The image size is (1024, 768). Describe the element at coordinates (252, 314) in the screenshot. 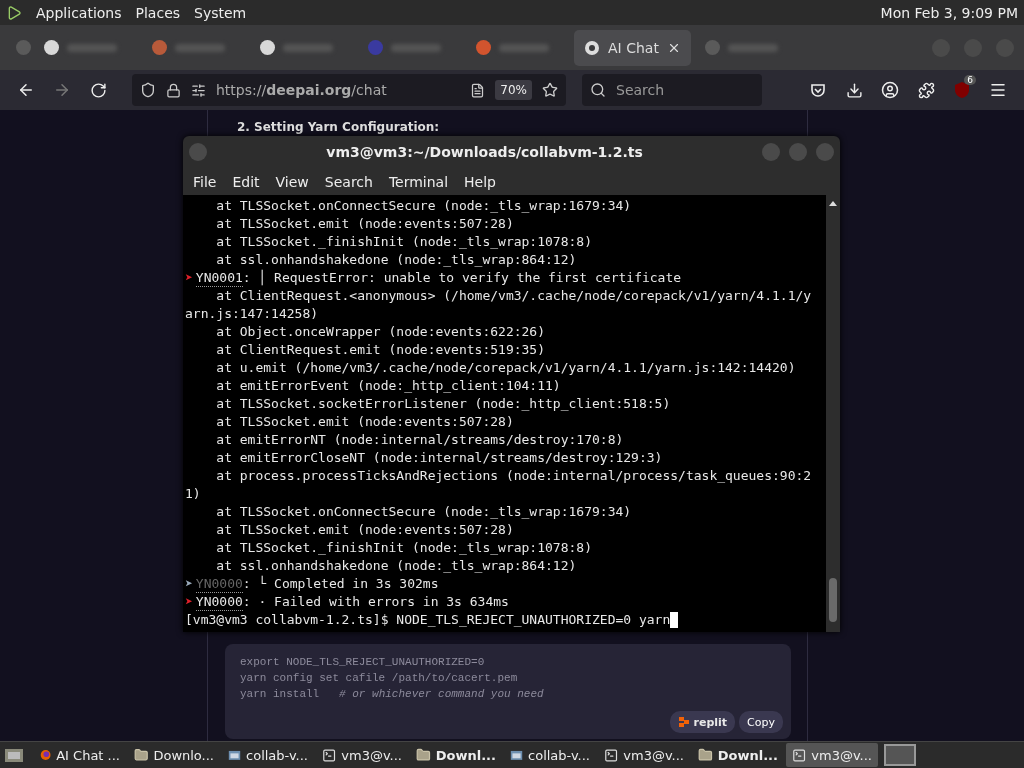

I see `terminal-line: arn.js:147:14258)` at that location.